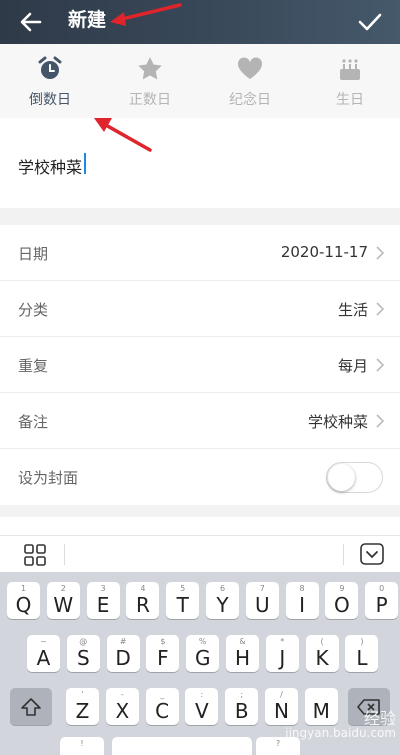  I want to click on key-p: 0P, so click(382, 600).